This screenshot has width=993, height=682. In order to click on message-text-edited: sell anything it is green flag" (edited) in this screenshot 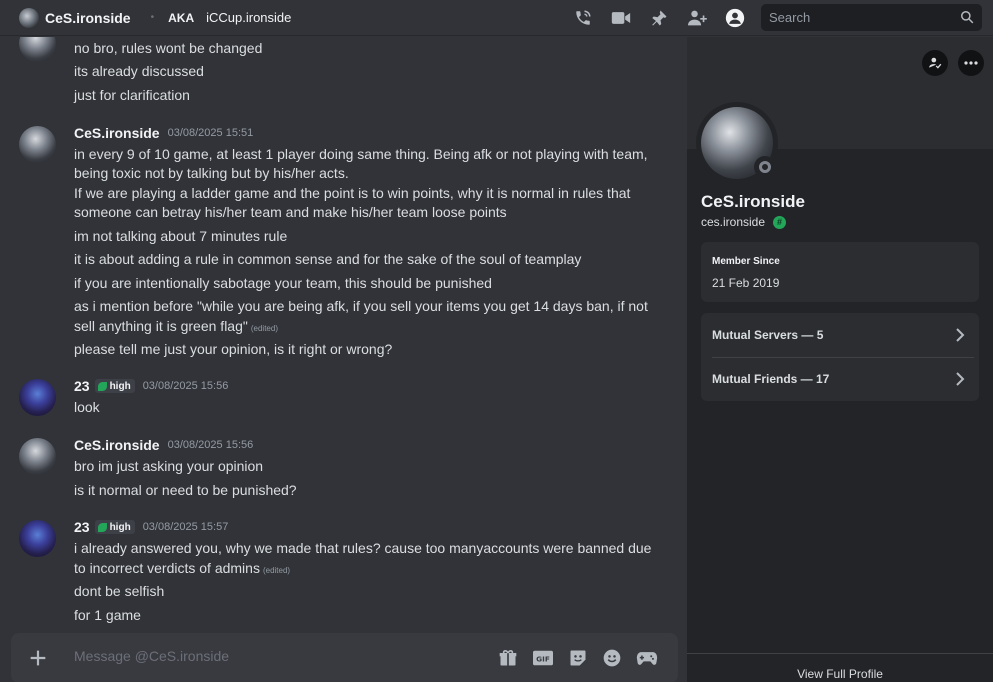, I will do `click(364, 327)`.